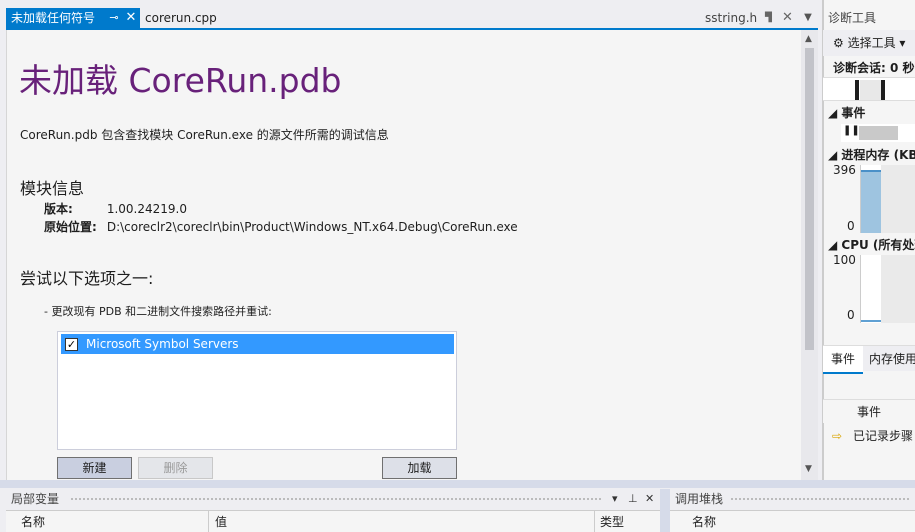 This screenshot has height=532, width=915. I want to click on events-track: ❚❚, so click(878, 133).